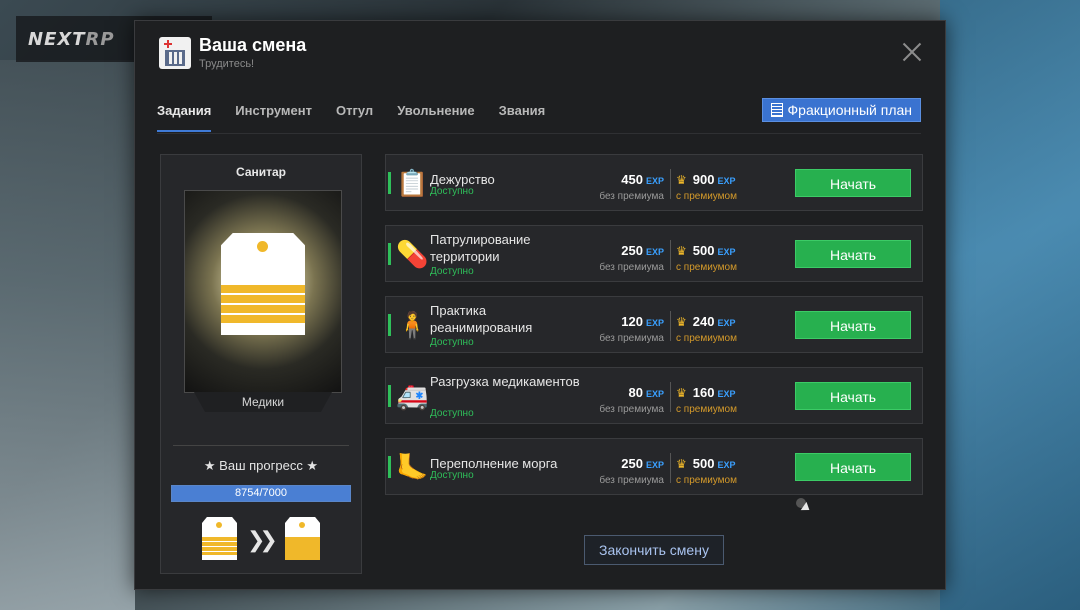 This screenshot has width=1080, height=610. I want to click on tab-day-off: Отгул, so click(354, 117).